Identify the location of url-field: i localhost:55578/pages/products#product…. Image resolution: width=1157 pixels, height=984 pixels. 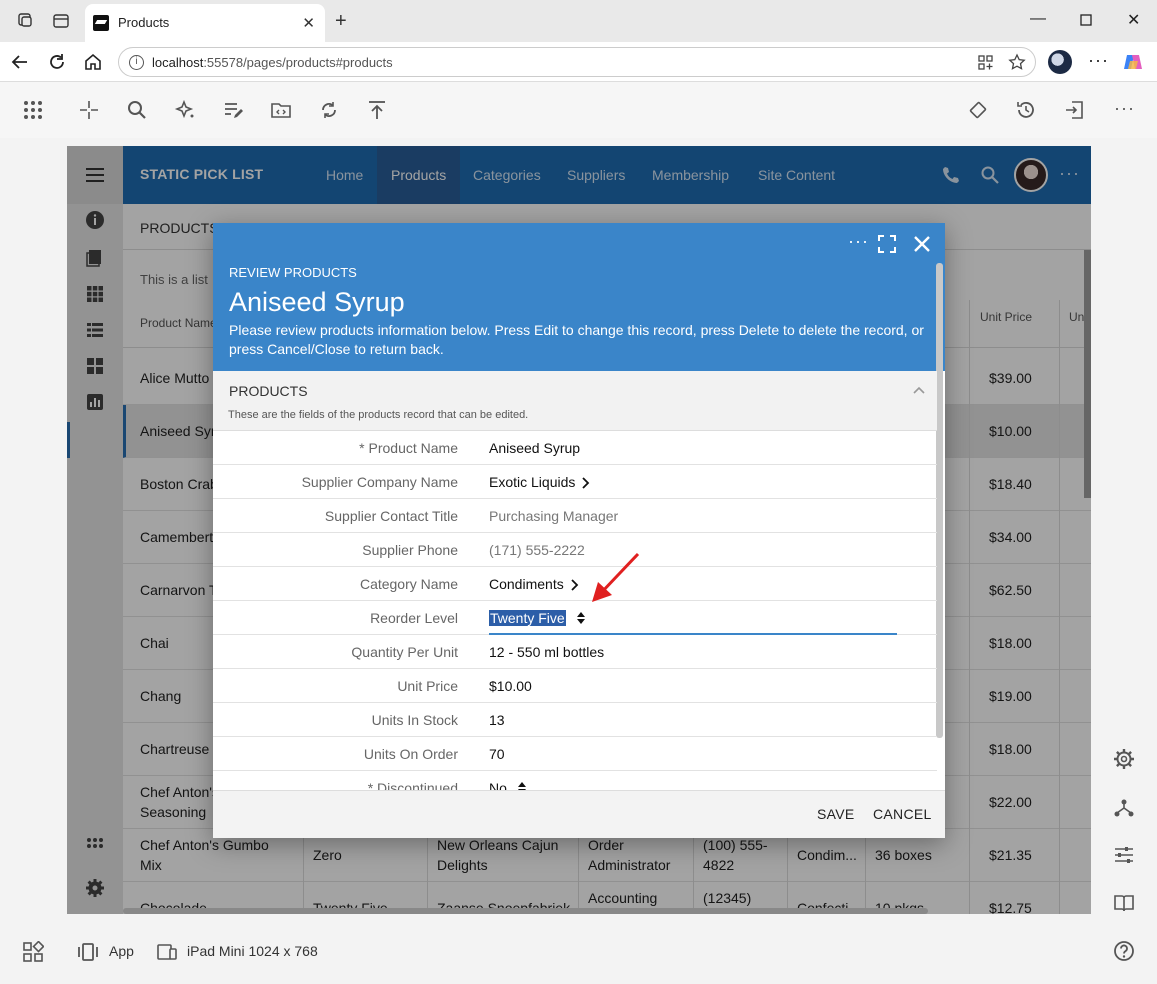
(577, 62).